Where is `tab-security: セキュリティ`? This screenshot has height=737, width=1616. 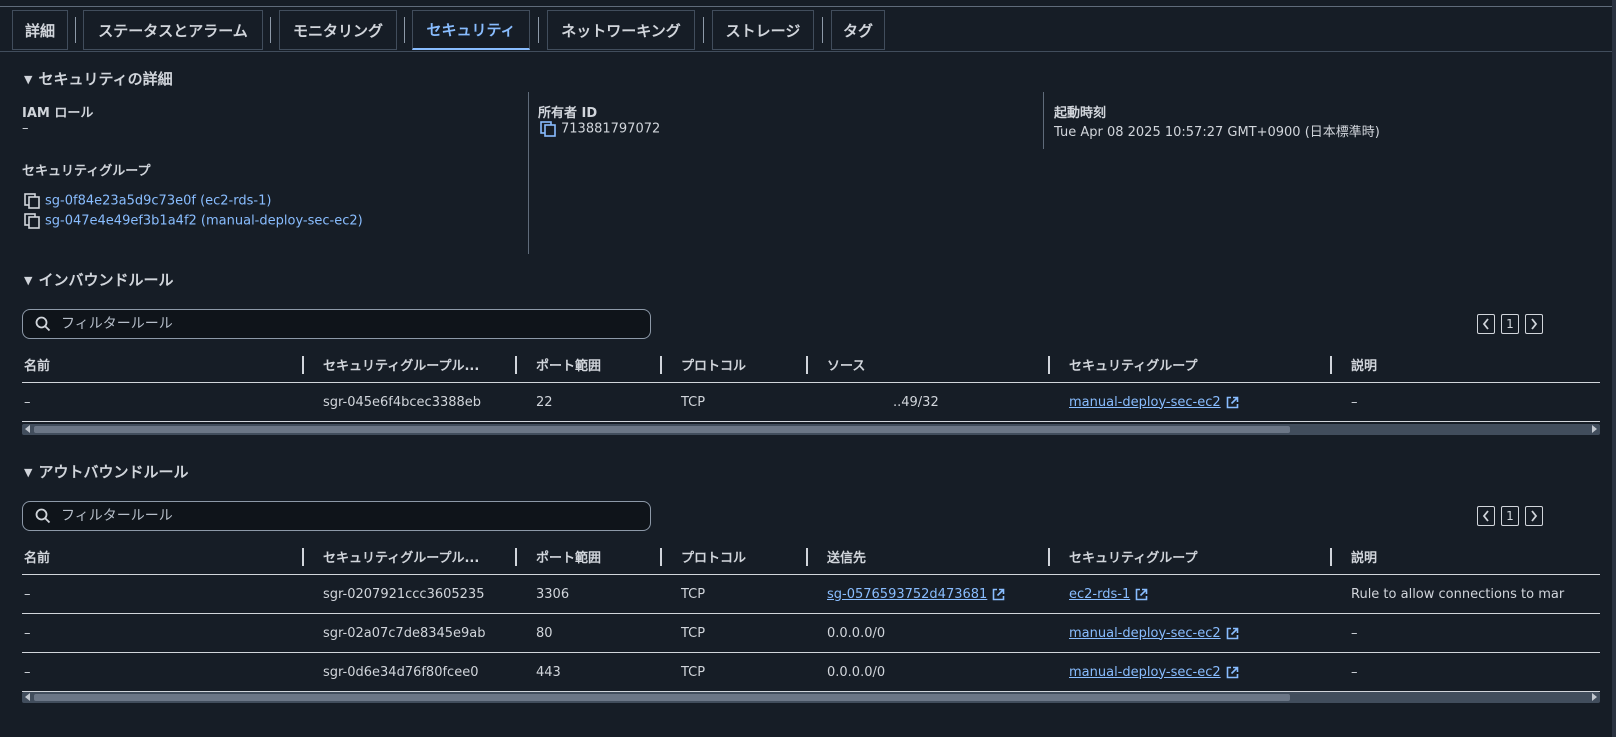
tab-security: セキュリティ is located at coordinates (471, 30).